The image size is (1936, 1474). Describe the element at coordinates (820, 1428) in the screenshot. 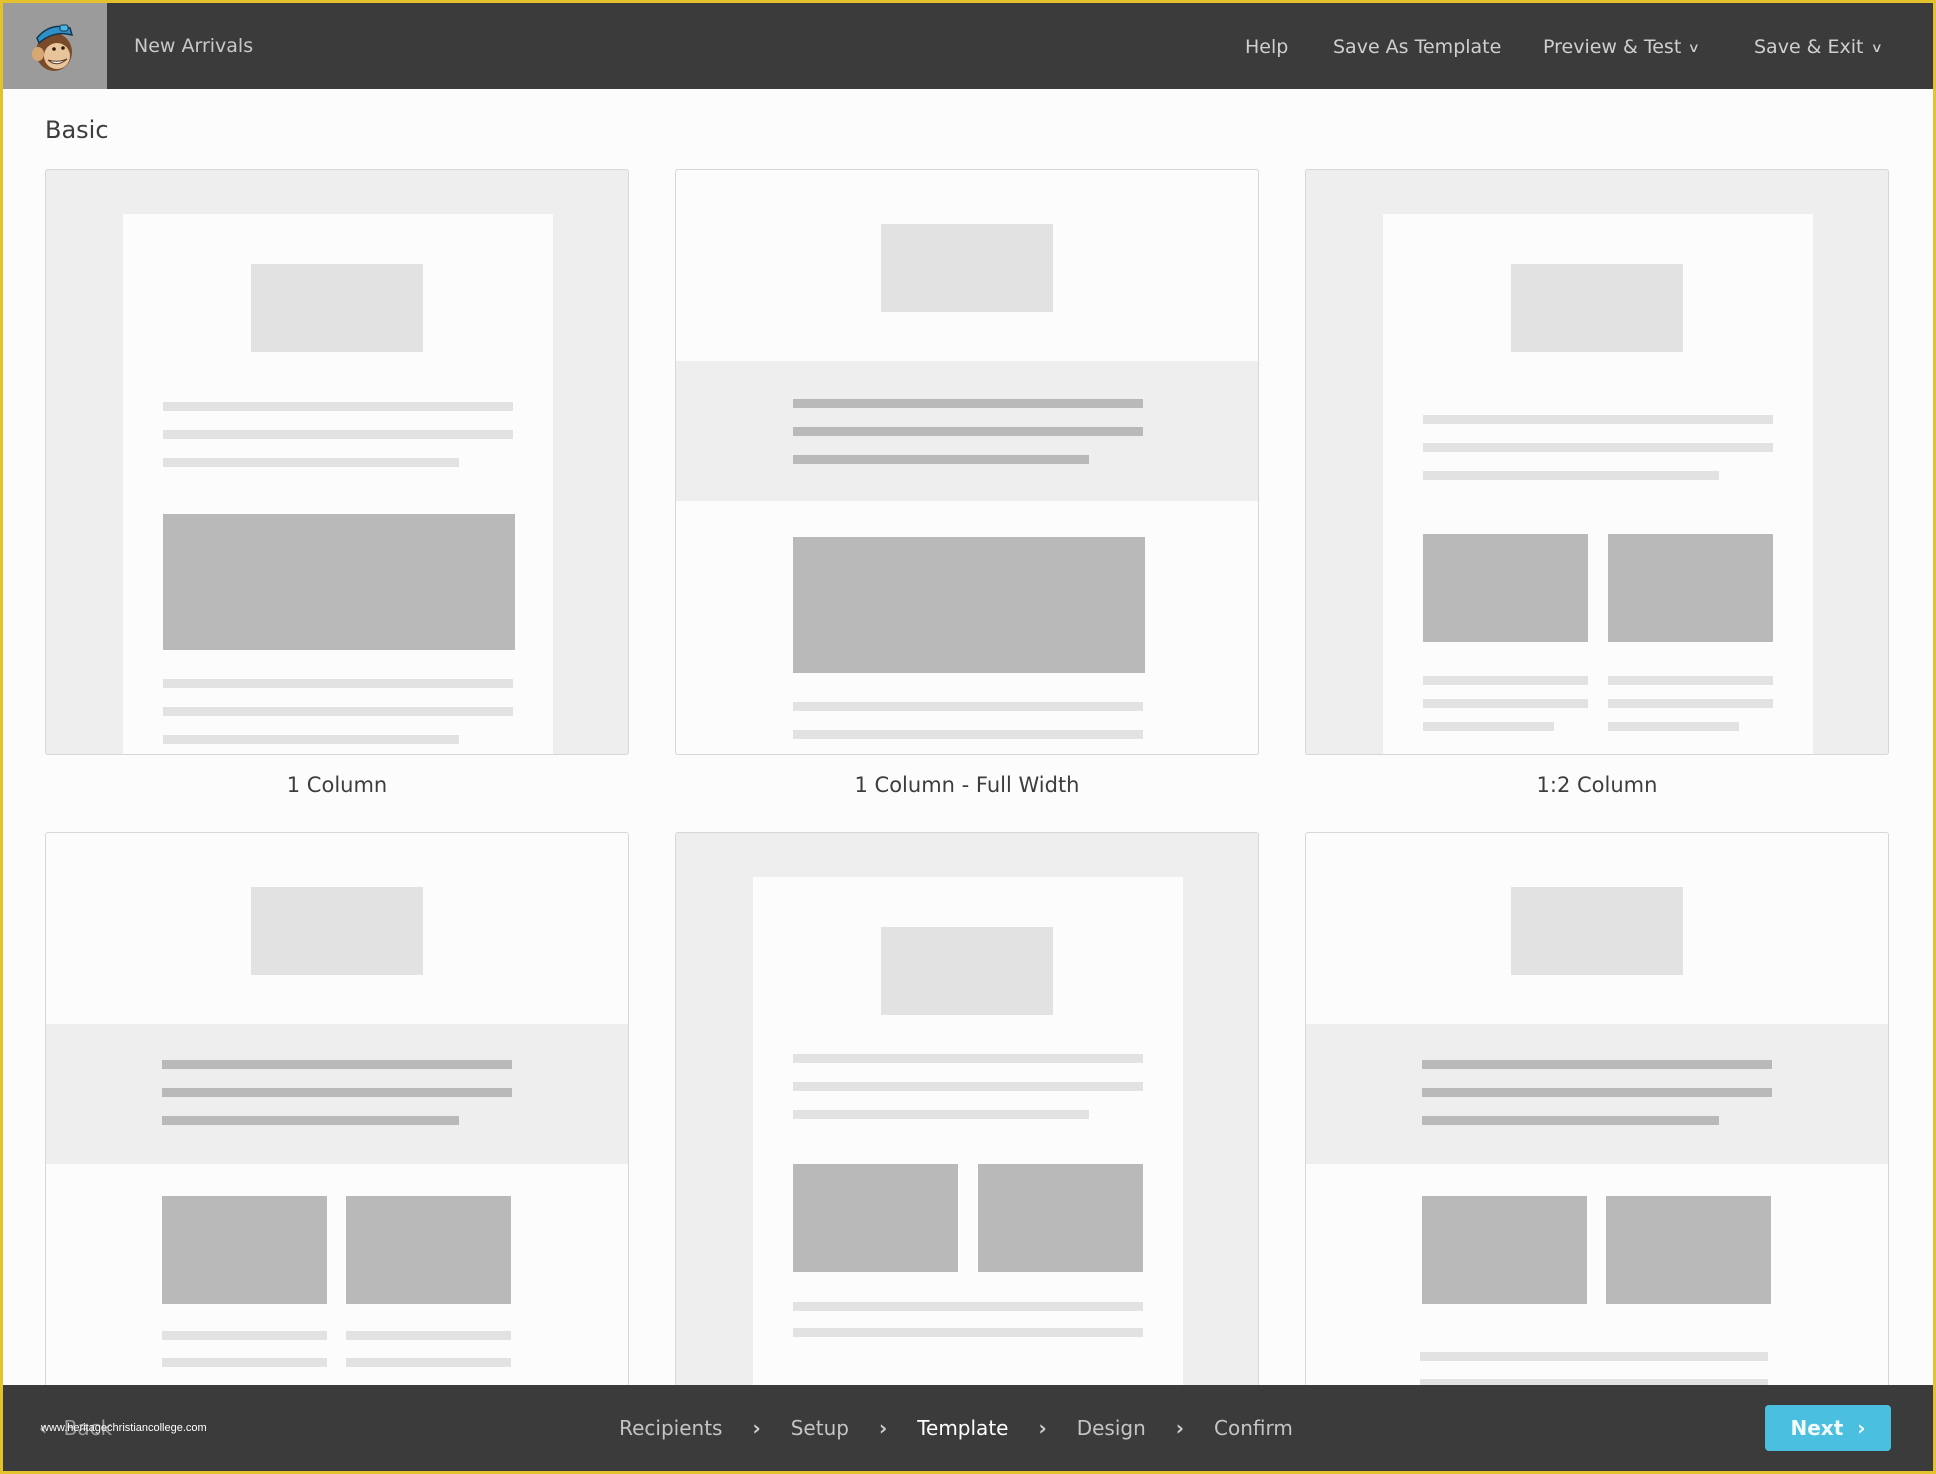

I see `step-setup: Setup` at that location.